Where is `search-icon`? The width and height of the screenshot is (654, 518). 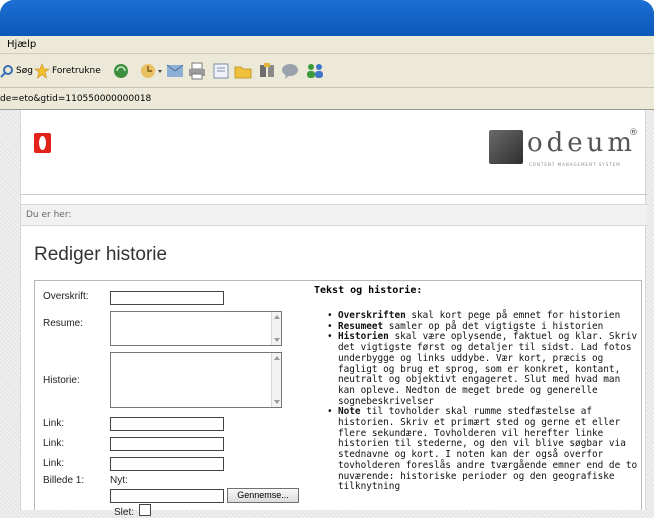
search-icon is located at coordinates (6, 71).